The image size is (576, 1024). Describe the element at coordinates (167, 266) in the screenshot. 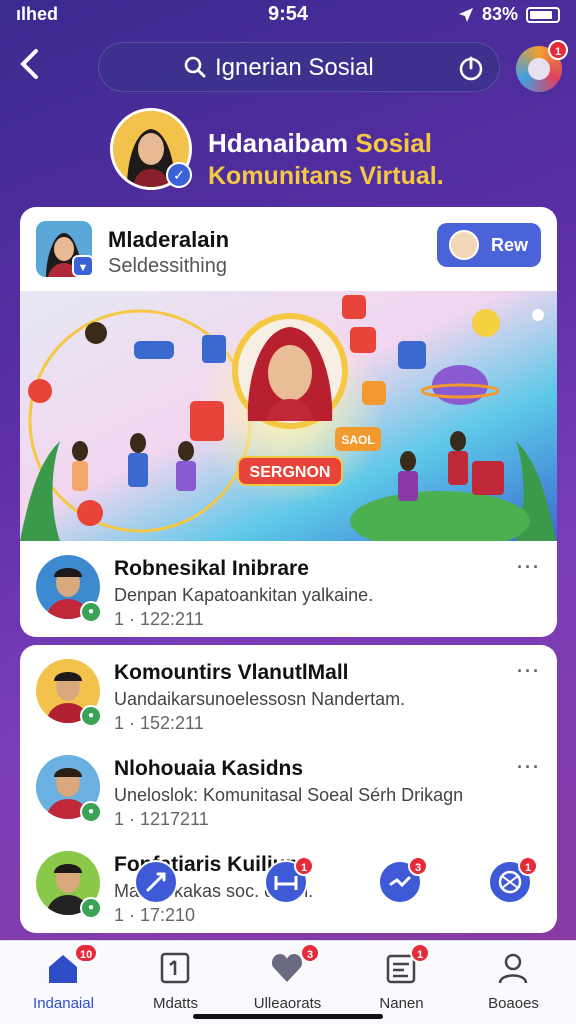

I see `community-description: Seldessithing` at that location.